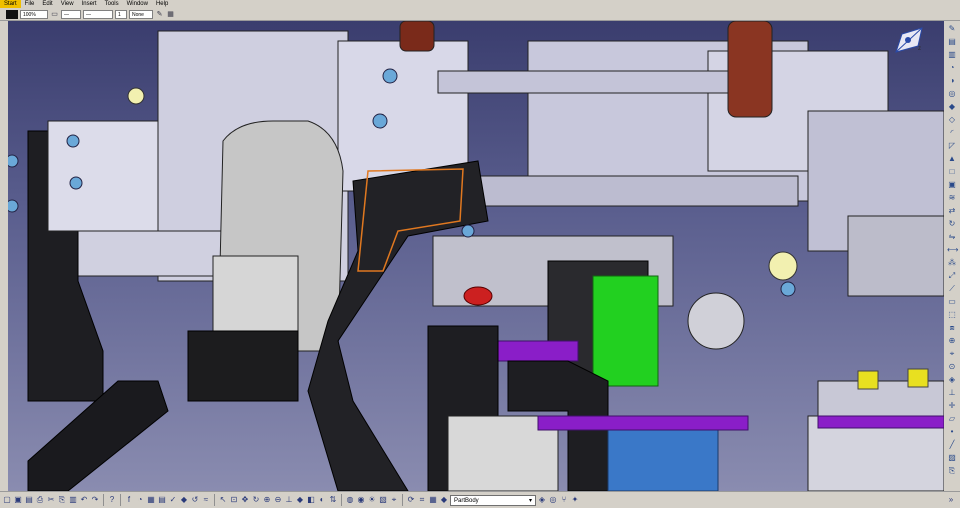 The height and width of the screenshot is (508, 960). I want to click on measure-bottom-icon: ⌖, so click(394, 500).